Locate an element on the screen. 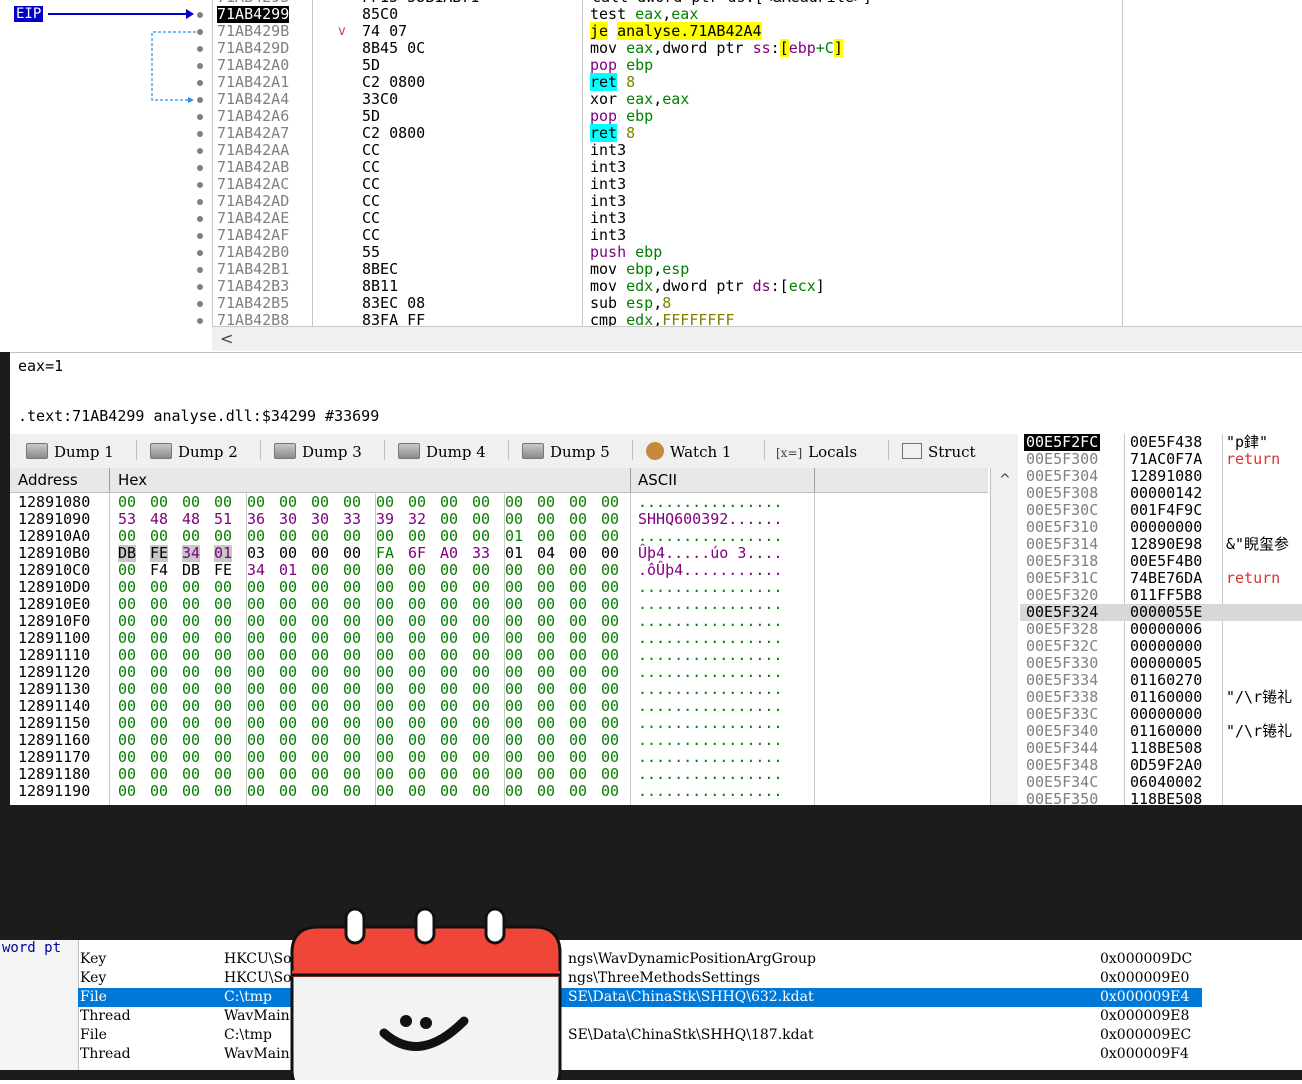 The image size is (1302, 1084). header-hex: Hex is located at coordinates (132, 480).